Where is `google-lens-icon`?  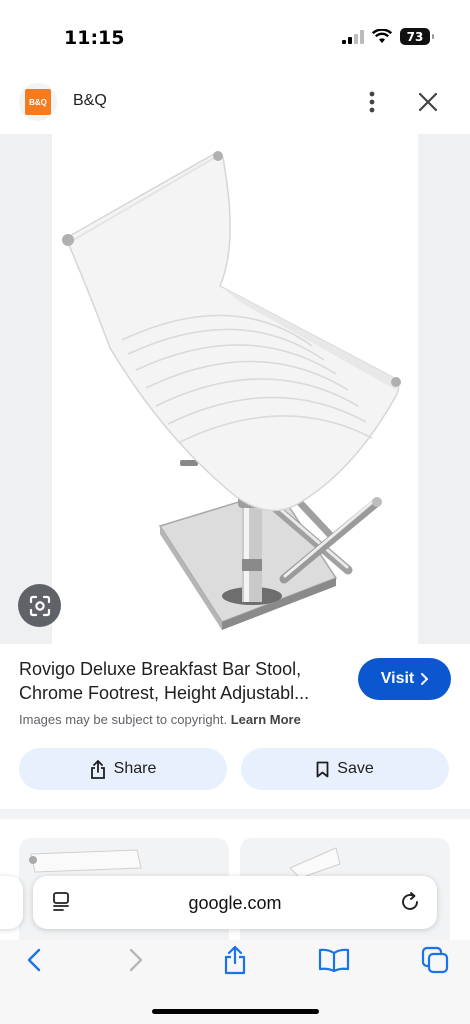
google-lens-icon is located at coordinates (39, 605).